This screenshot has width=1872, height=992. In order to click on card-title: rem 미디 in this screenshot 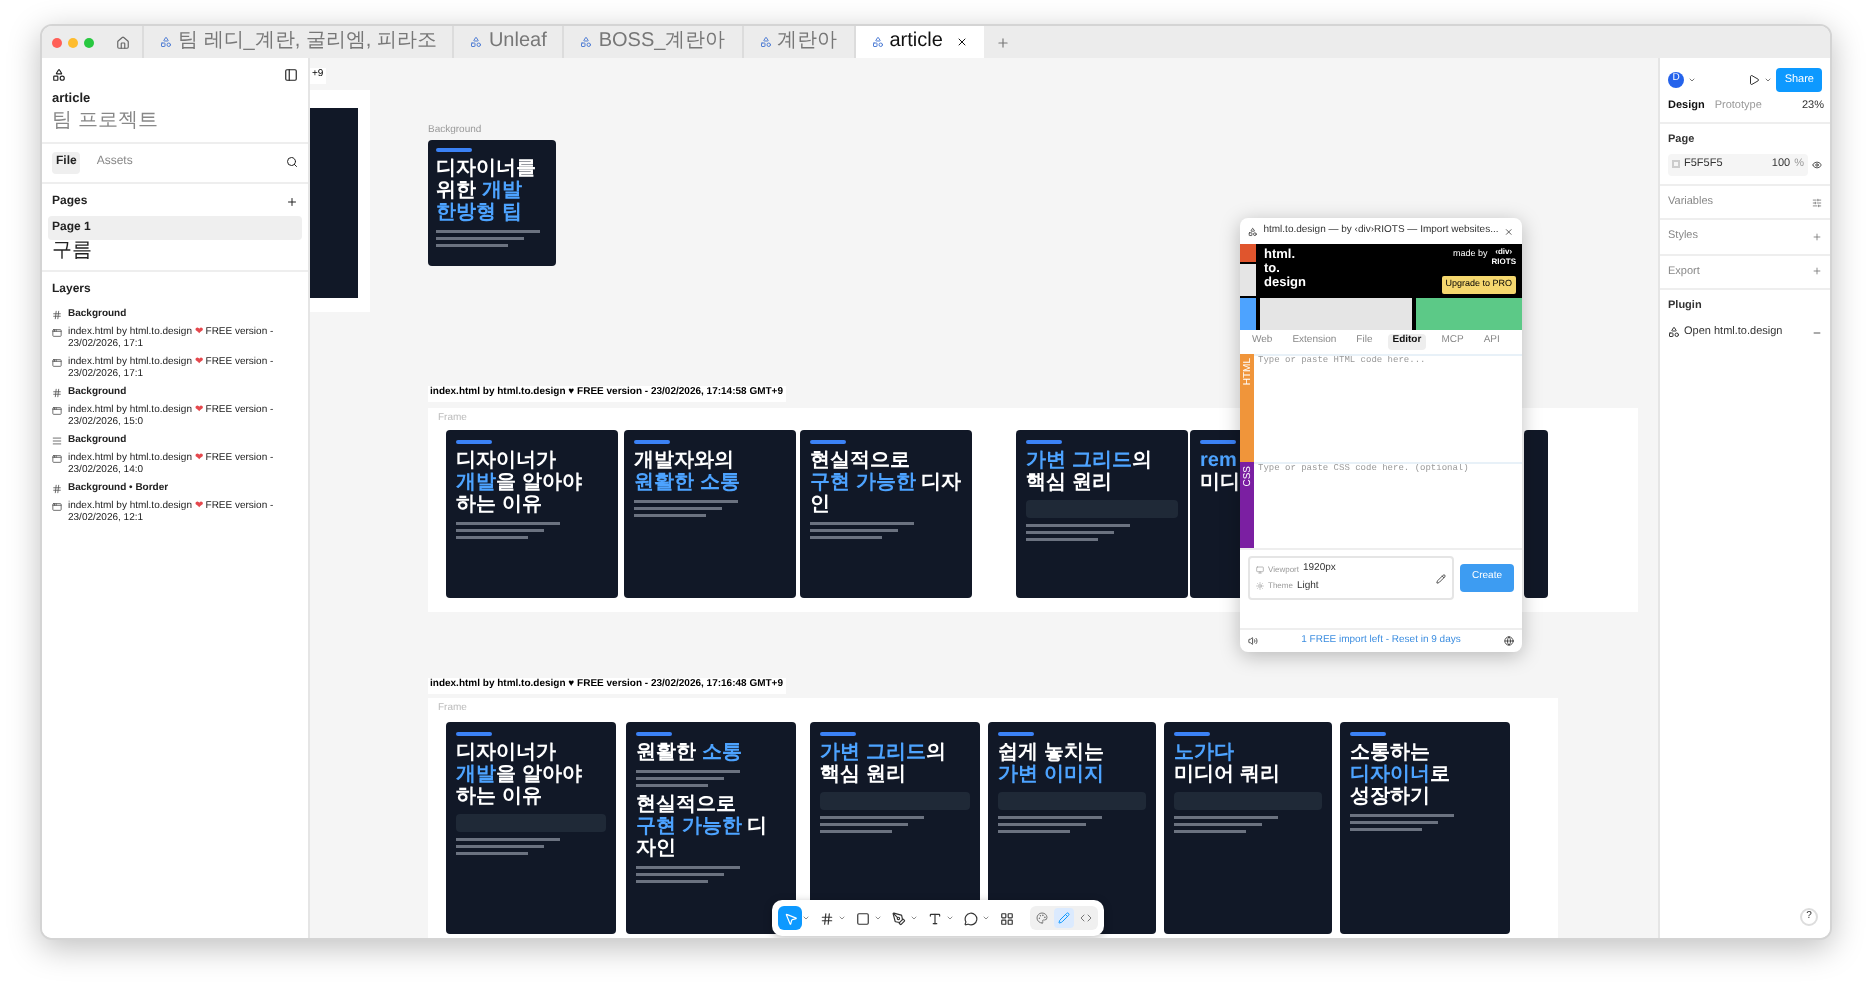, I will do `click(1220, 472)`.